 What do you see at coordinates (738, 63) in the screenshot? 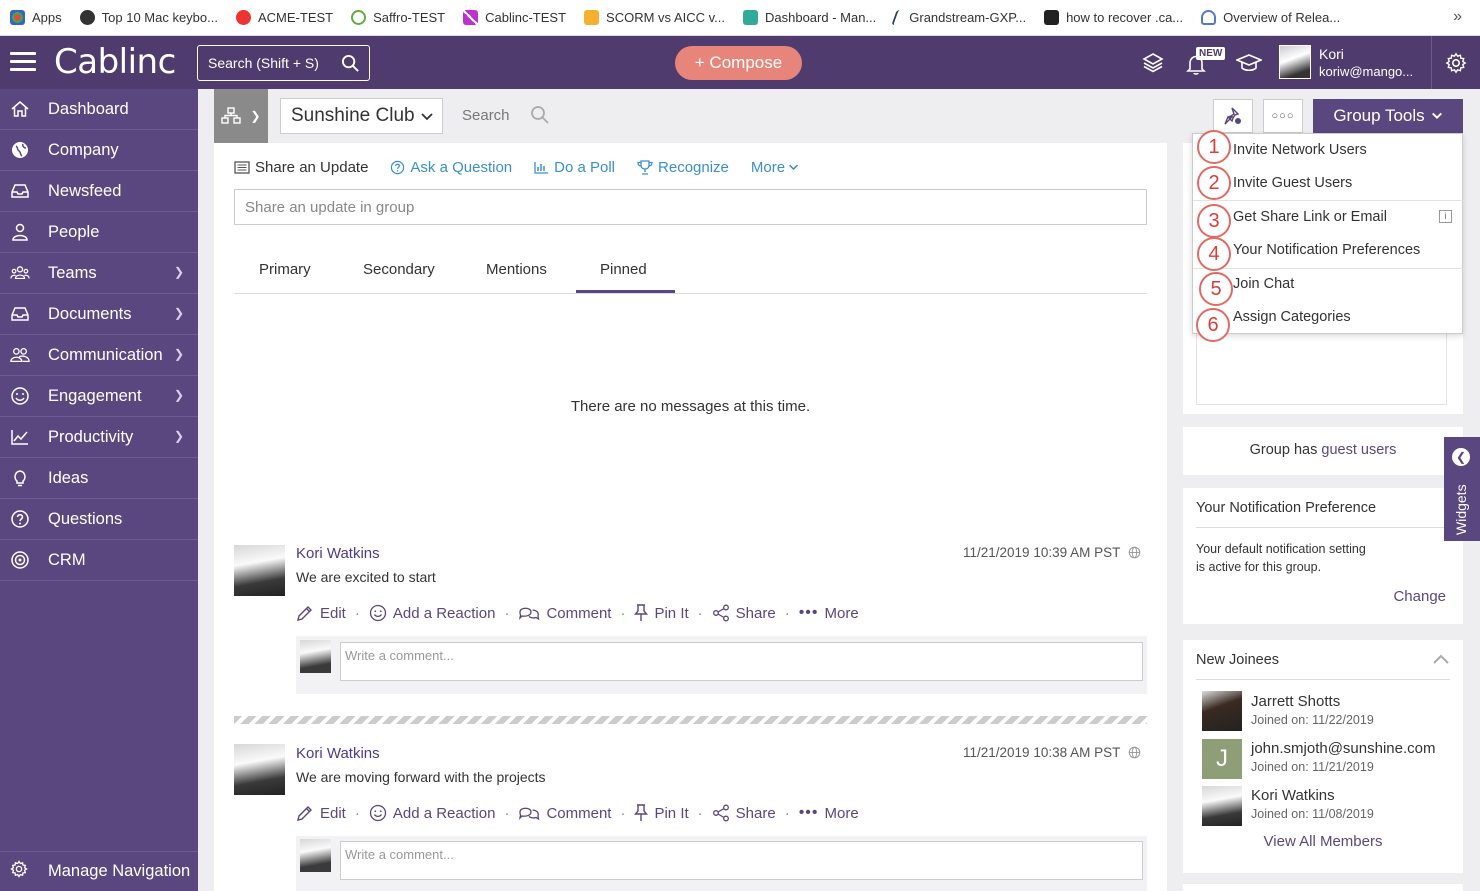
I see `compose-button: + Compose` at bounding box center [738, 63].